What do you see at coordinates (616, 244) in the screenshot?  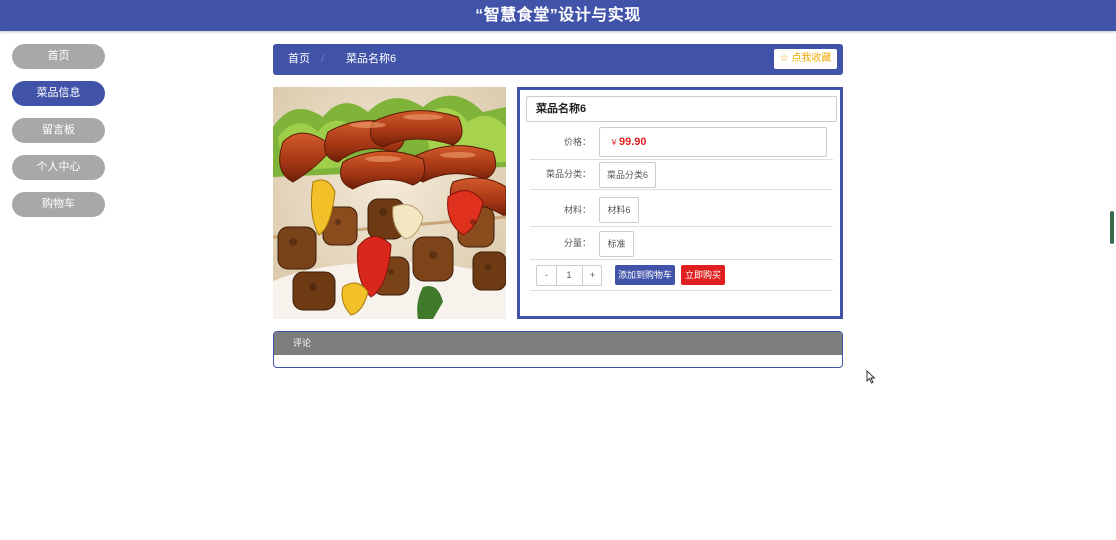 I see `portion-value: 标准` at bounding box center [616, 244].